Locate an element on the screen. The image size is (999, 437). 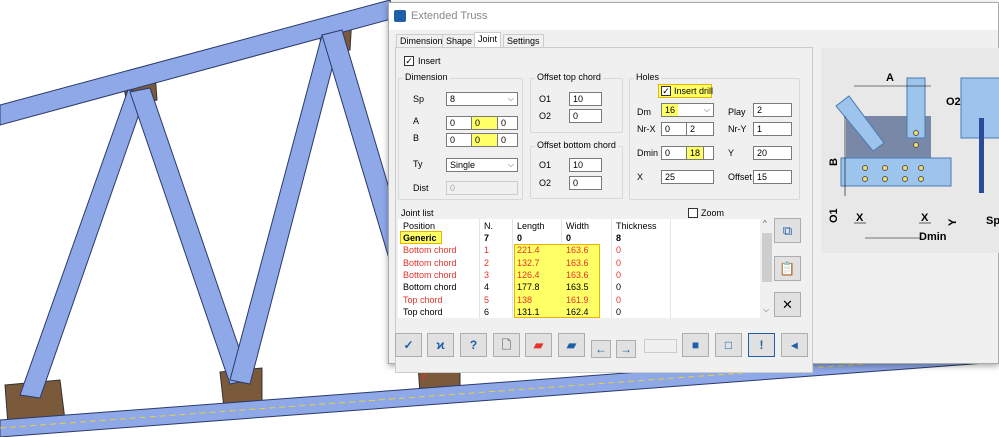
scroll-up-icon: ^ is located at coordinates (765, 223).